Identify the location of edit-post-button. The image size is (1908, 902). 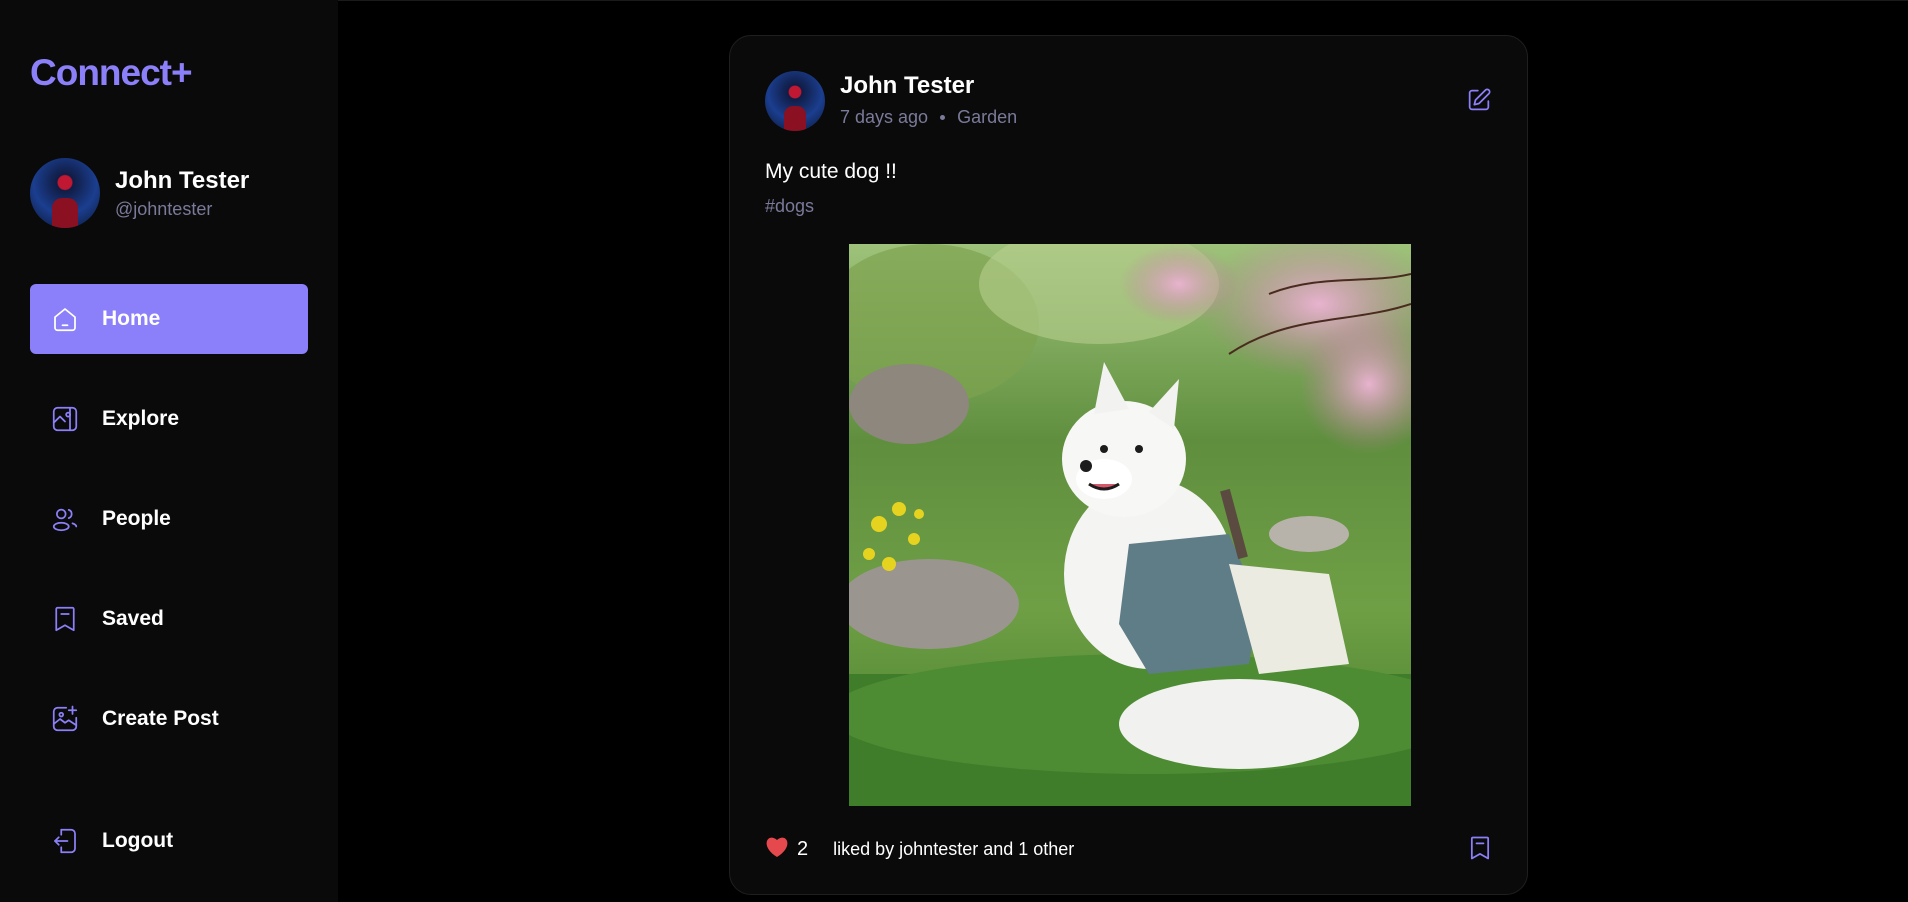
(1479, 100).